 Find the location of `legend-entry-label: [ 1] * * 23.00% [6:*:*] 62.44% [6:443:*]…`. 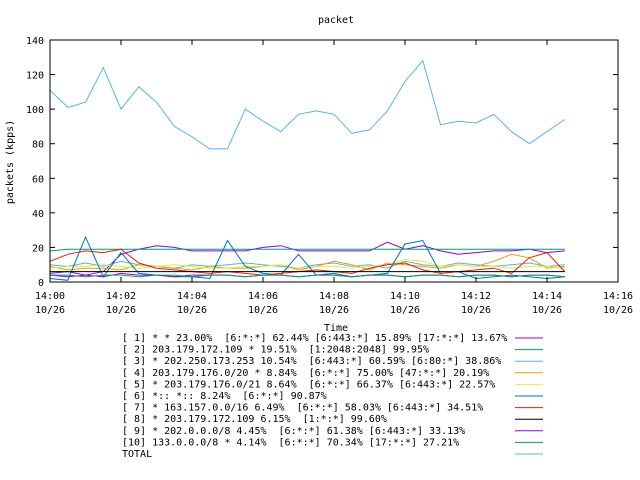

legend-entry-label: [ 1] * * 23.00% [6:*:*] 62.44% [6:443:*]… is located at coordinates (314, 338).